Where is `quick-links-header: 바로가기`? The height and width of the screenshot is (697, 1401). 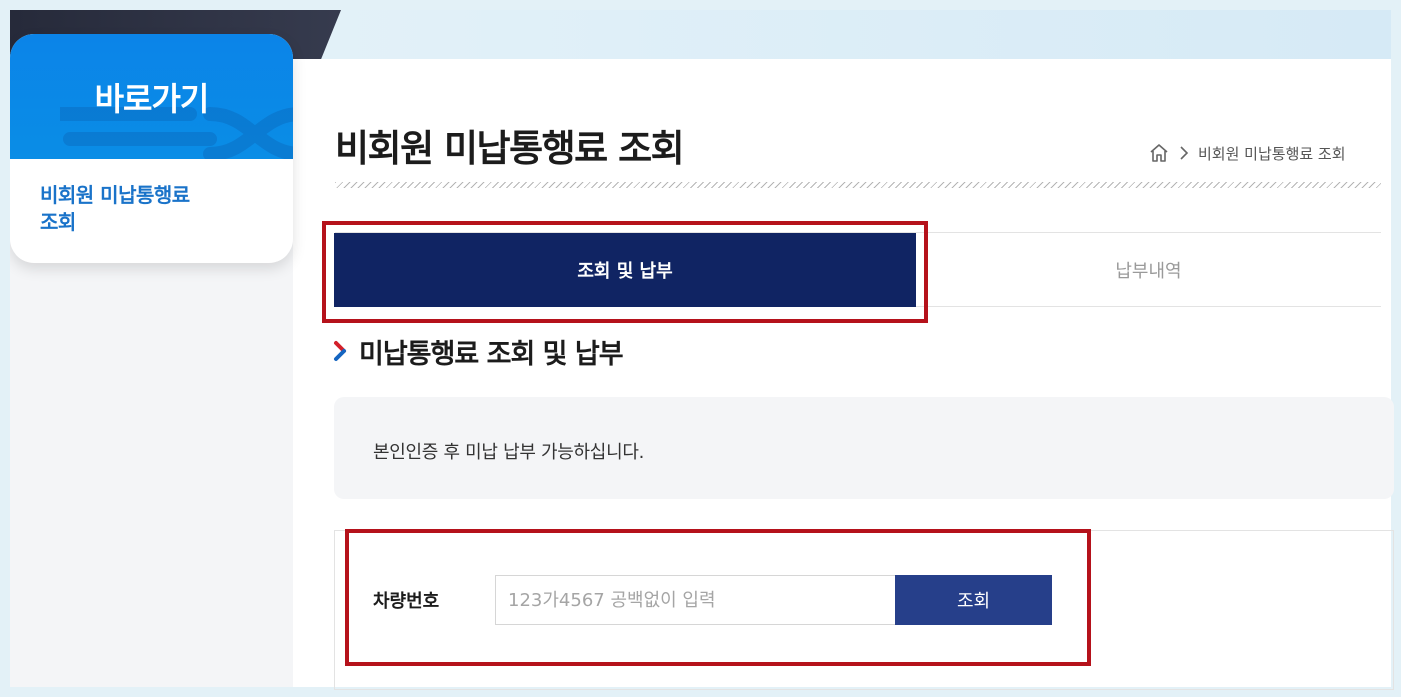 quick-links-header: 바로가기 is located at coordinates (151, 96).